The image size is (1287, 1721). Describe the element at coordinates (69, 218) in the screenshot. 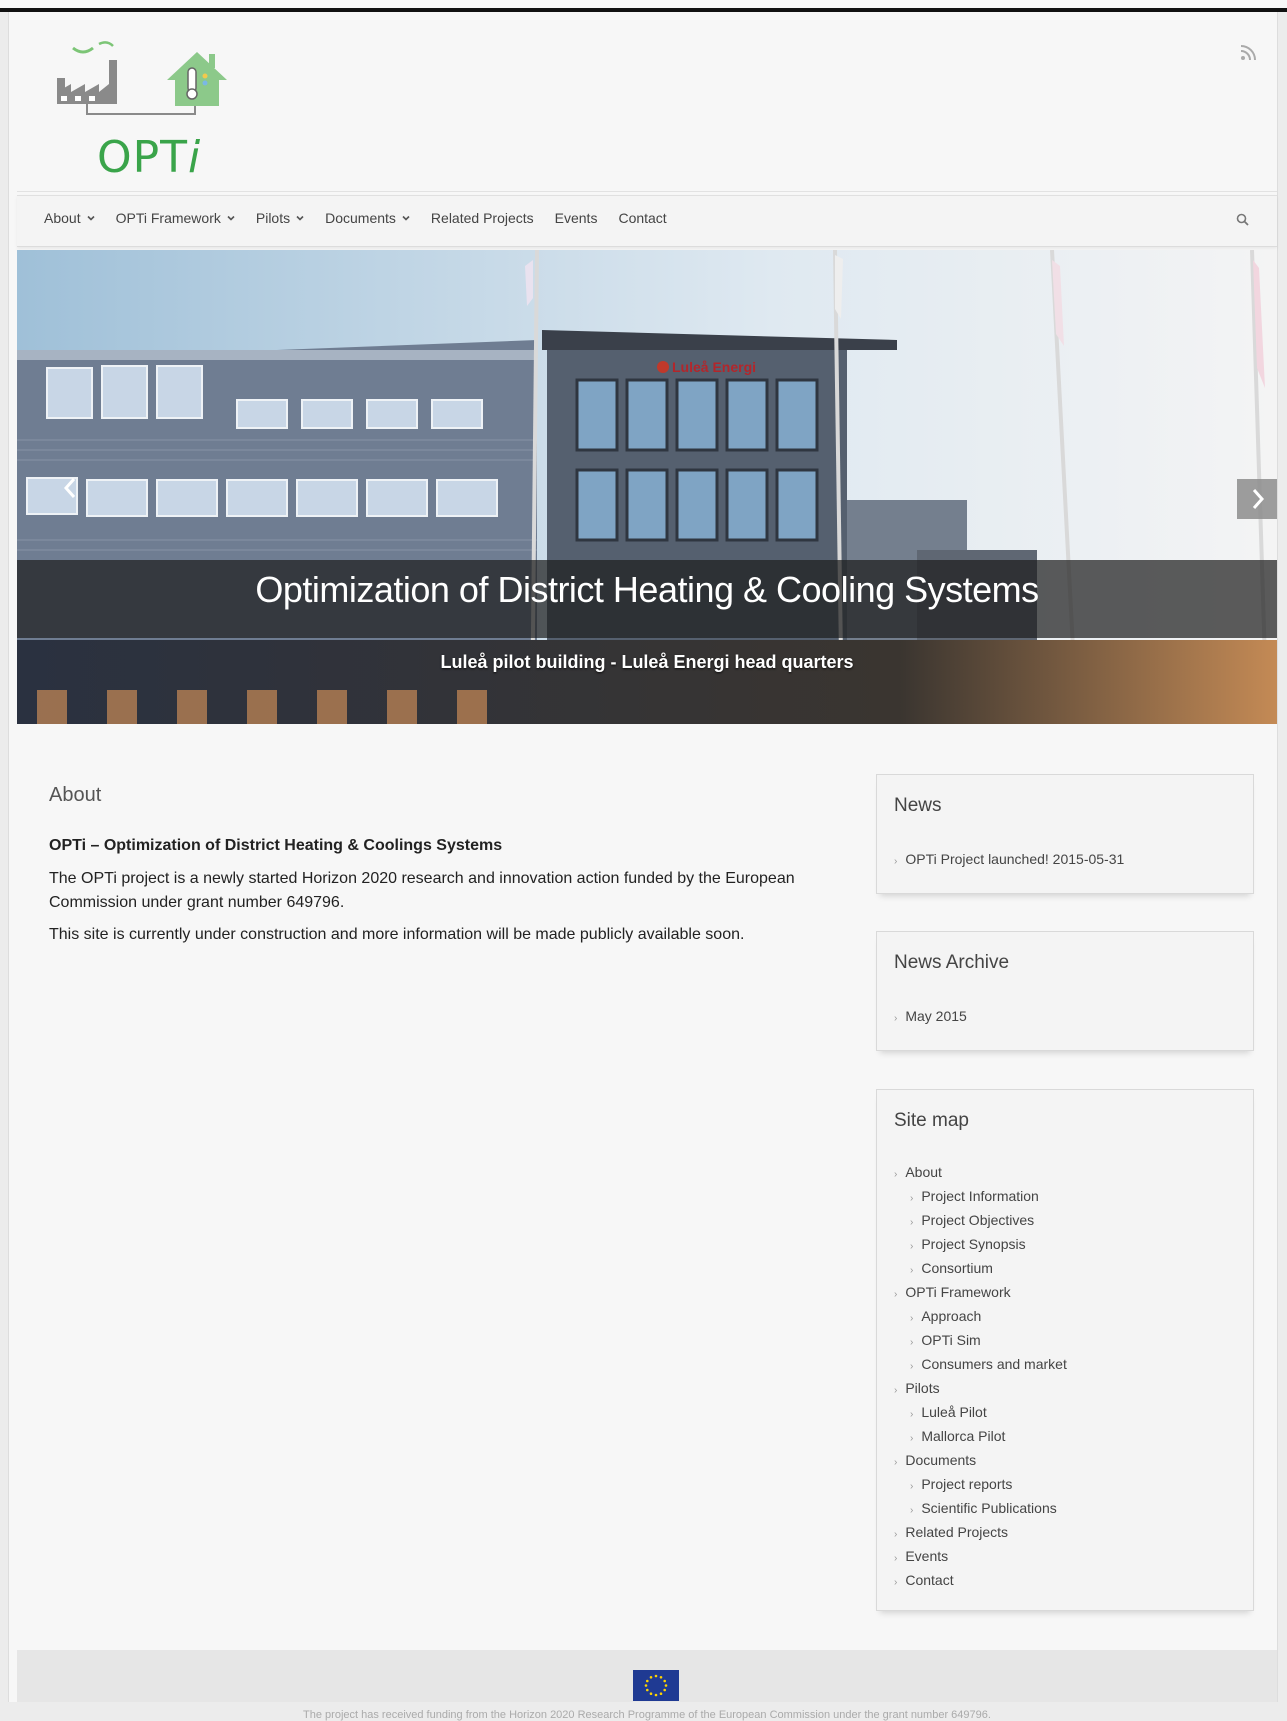

I see `nav-item-about: About` at that location.